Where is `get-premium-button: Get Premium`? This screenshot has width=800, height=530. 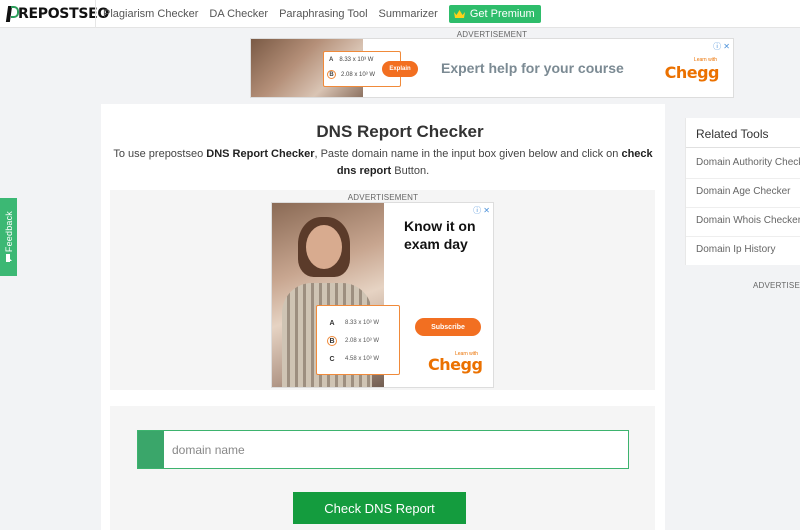
get-premium-button: Get Premium is located at coordinates (494, 14).